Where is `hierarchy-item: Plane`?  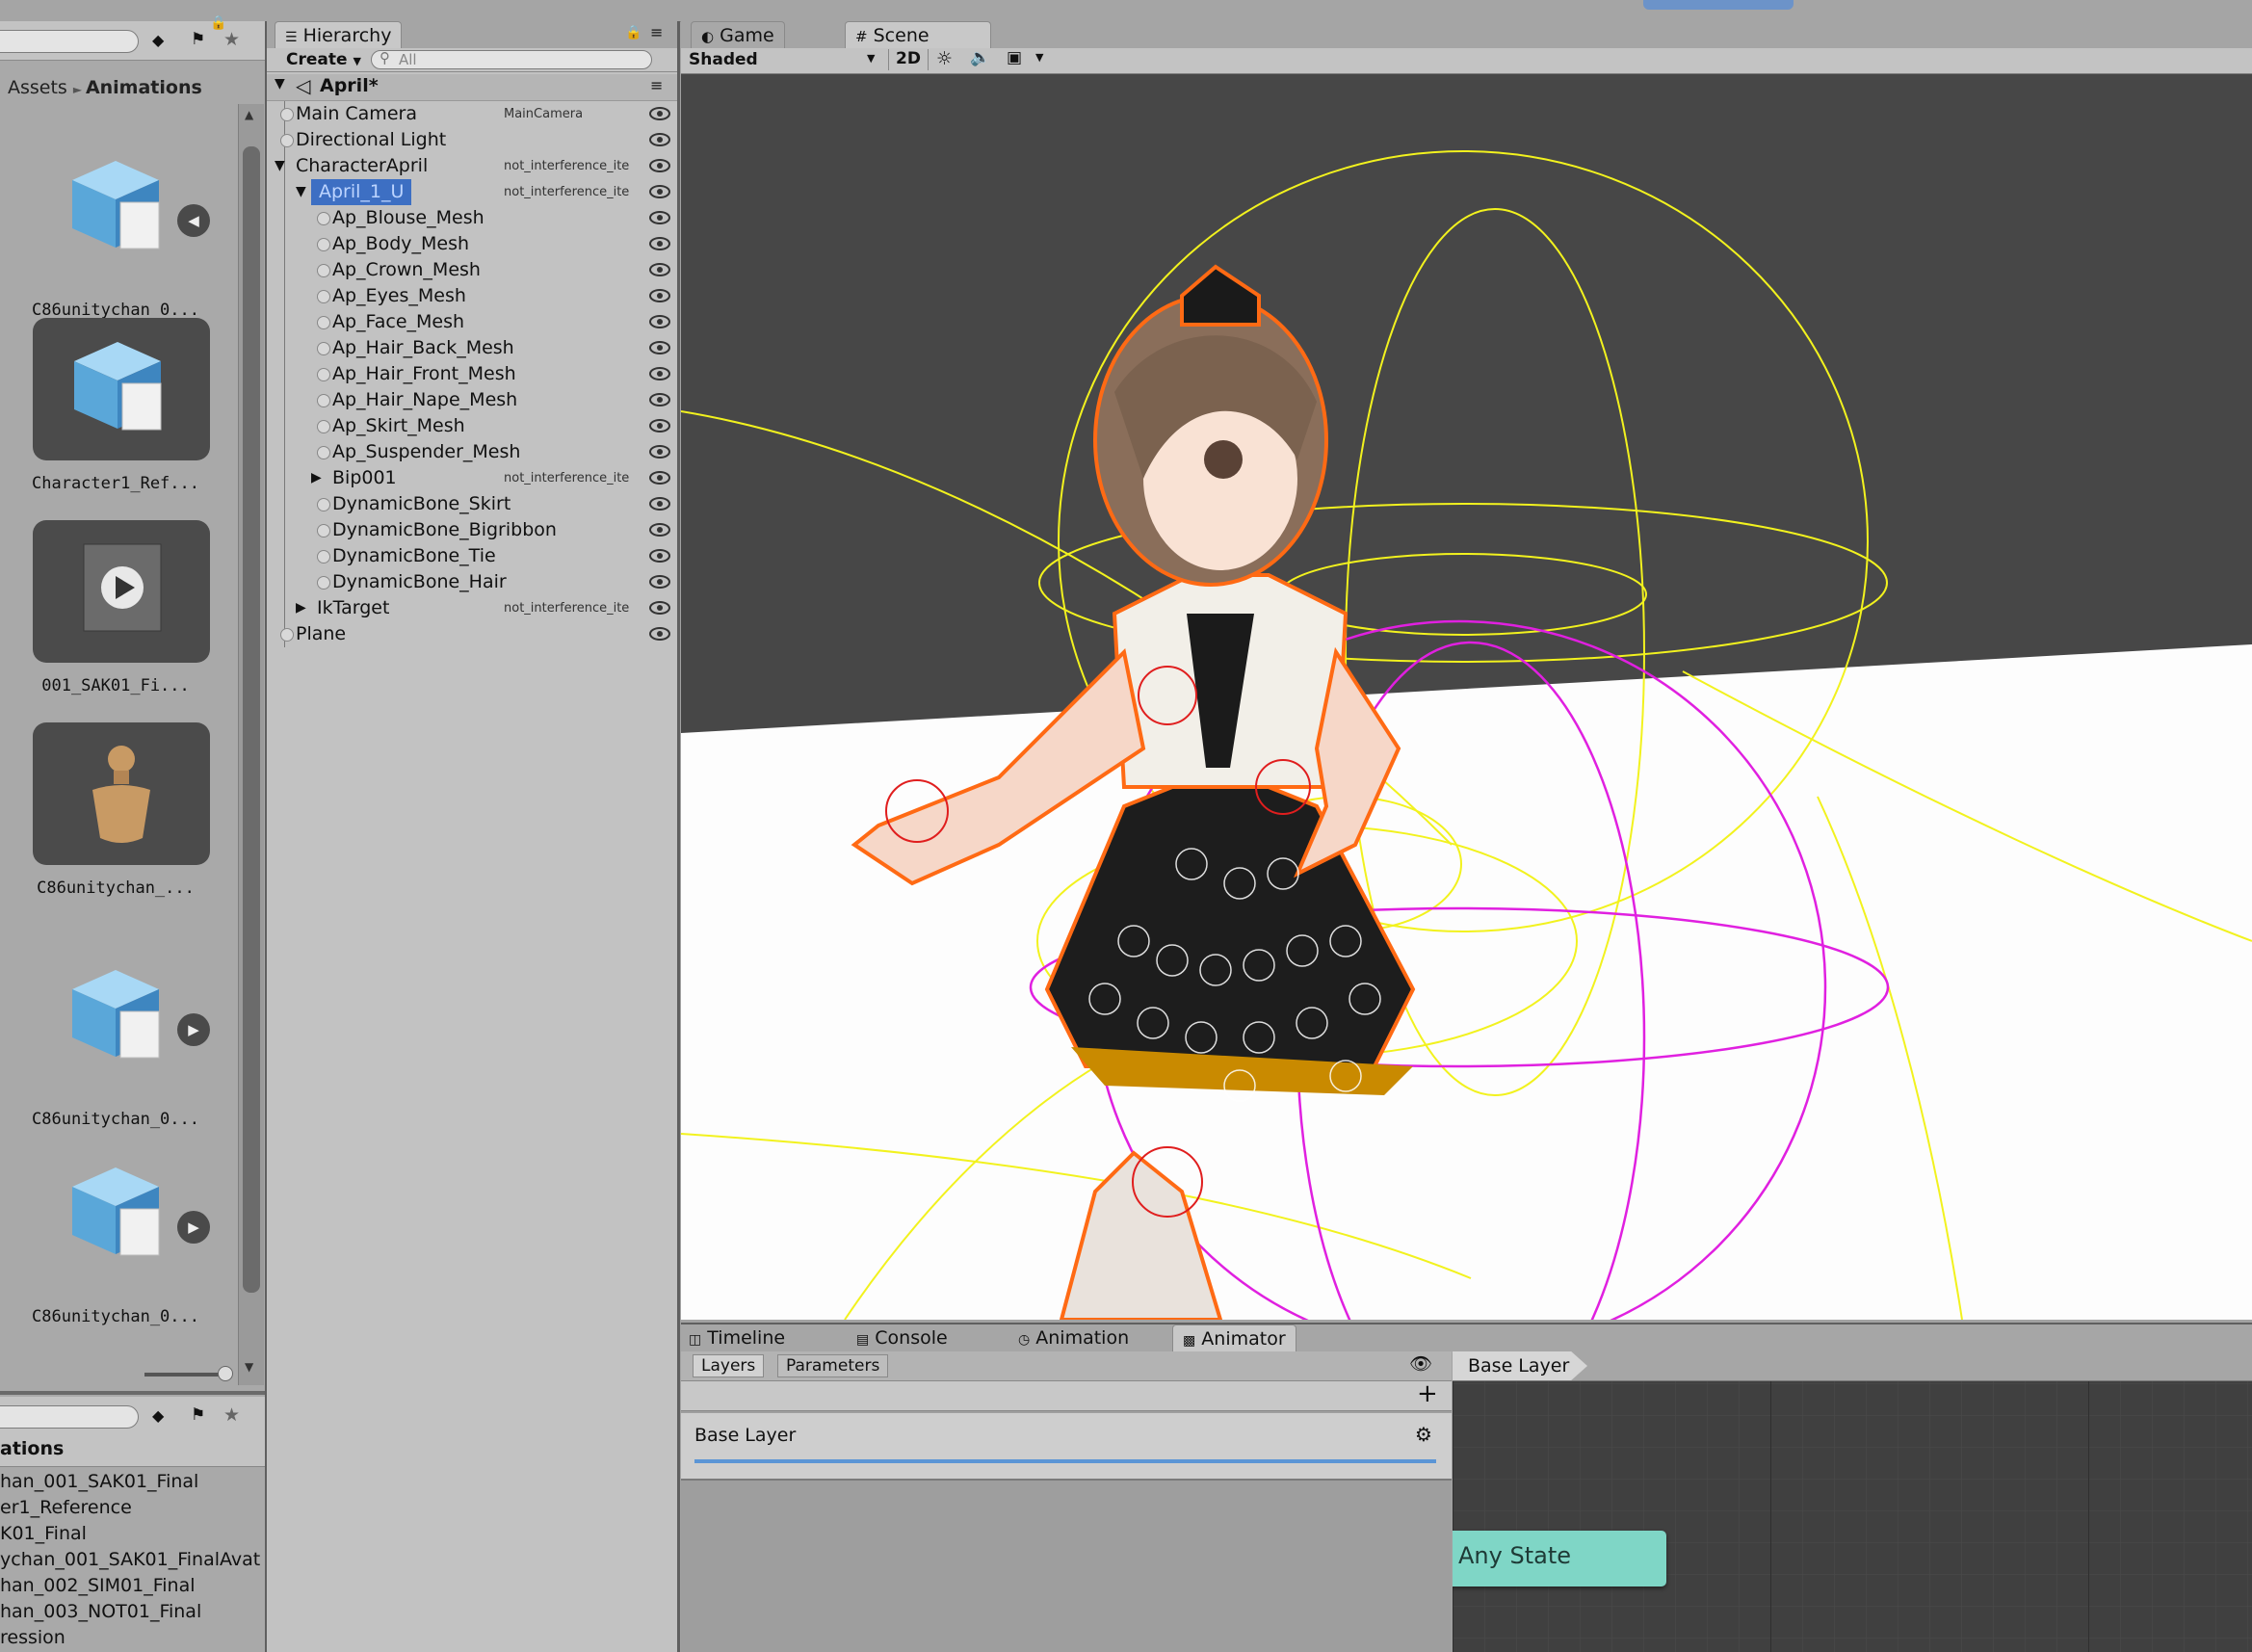
hierarchy-item: Plane is located at coordinates (472, 634).